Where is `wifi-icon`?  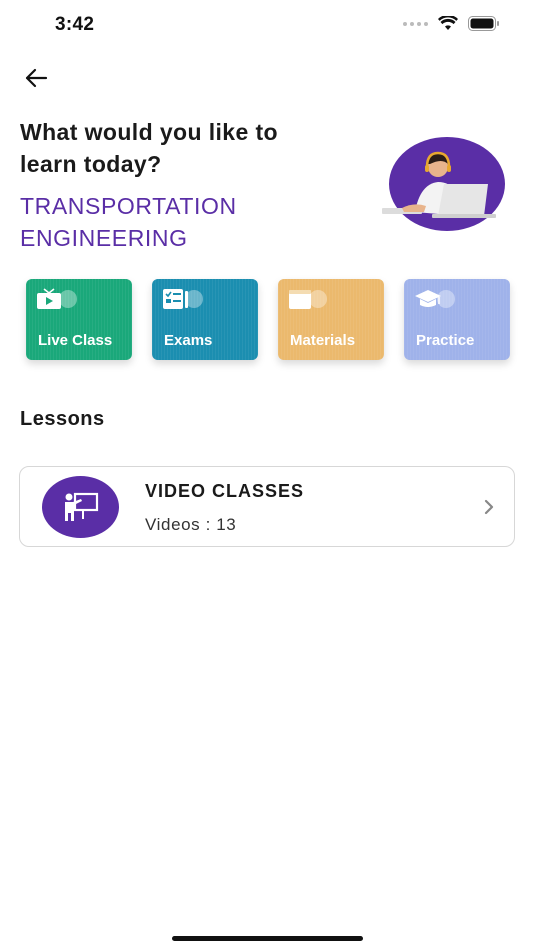
wifi-icon is located at coordinates (448, 23).